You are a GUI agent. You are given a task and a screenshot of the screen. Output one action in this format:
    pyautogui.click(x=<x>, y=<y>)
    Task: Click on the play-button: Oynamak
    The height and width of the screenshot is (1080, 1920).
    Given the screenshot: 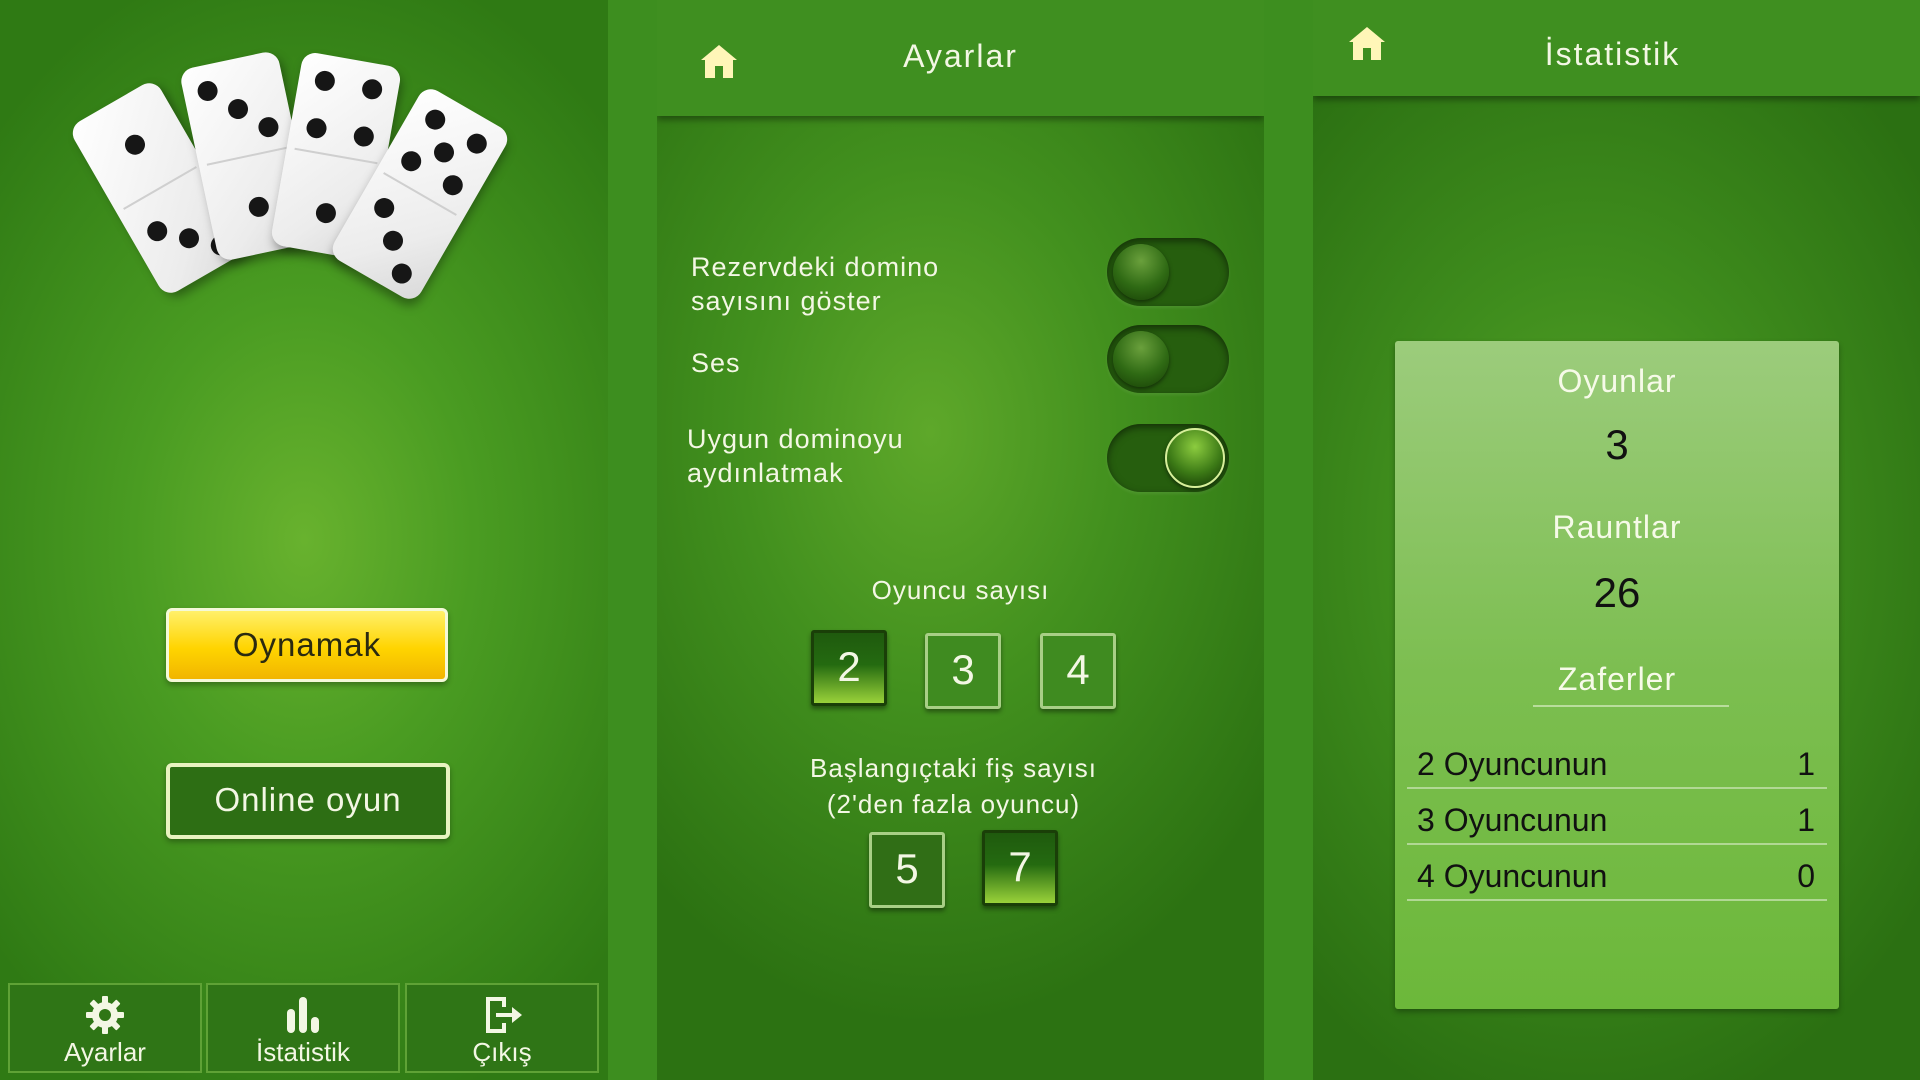 What is the action you would take?
    pyautogui.click(x=307, y=645)
    